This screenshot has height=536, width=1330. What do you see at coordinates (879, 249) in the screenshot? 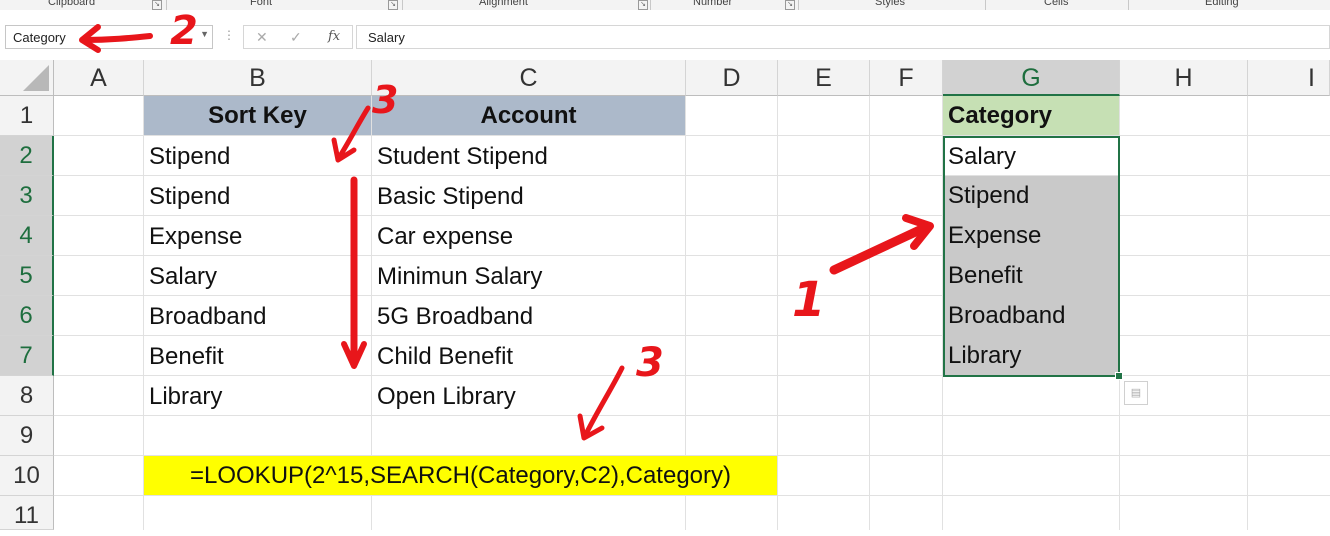
I see `arrow-to-category` at bounding box center [879, 249].